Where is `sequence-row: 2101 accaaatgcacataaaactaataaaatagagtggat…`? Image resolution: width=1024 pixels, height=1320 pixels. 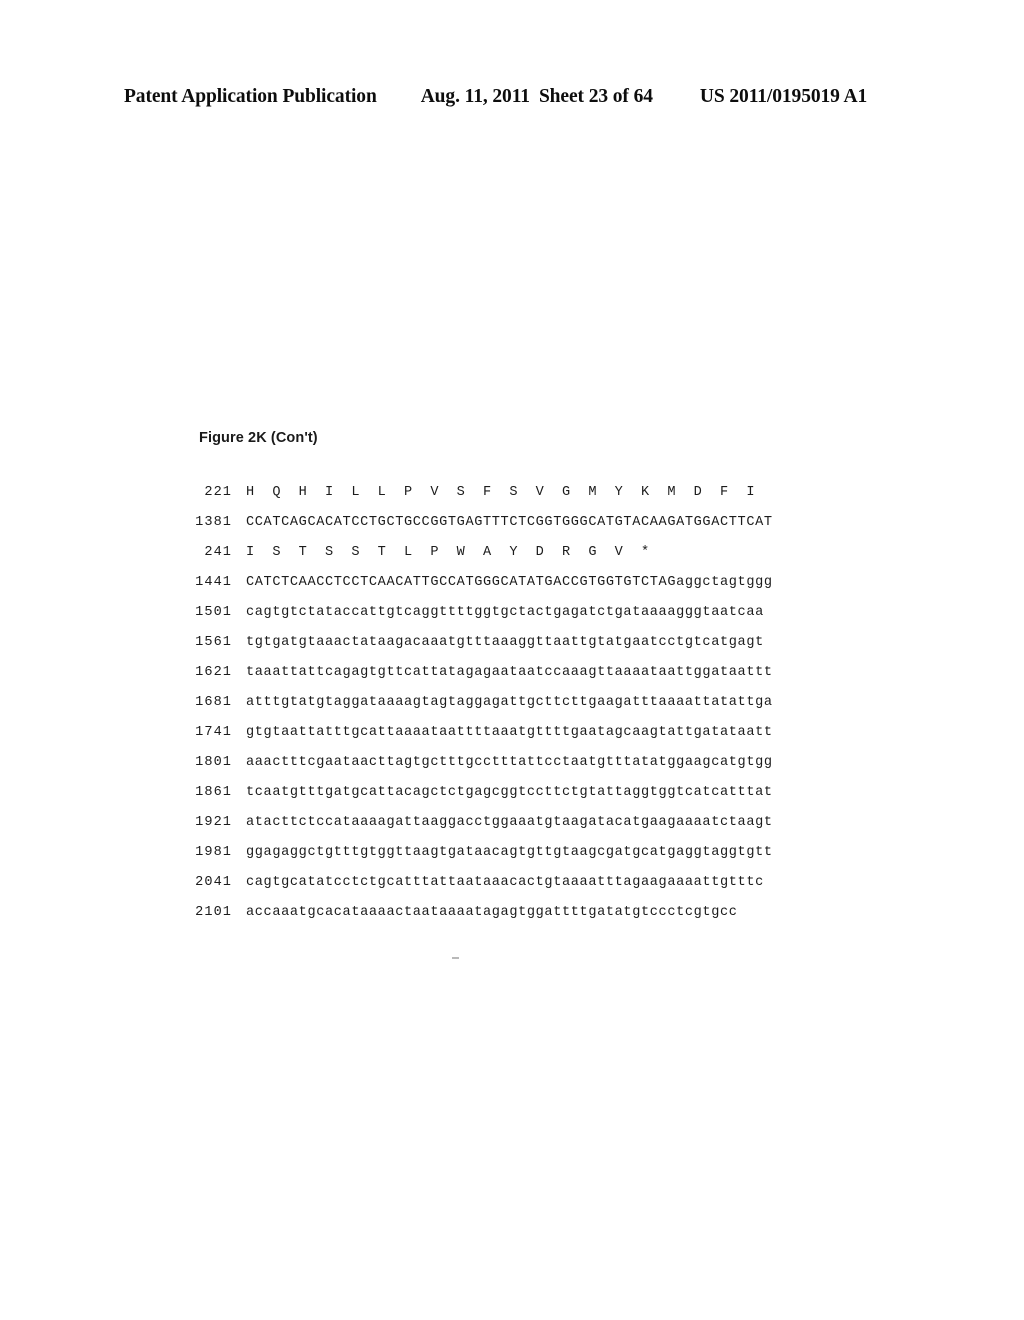
sequence-row: 2101 accaaatgcacataaaactaataaaatagagtggat… is located at coordinates (536, 920).